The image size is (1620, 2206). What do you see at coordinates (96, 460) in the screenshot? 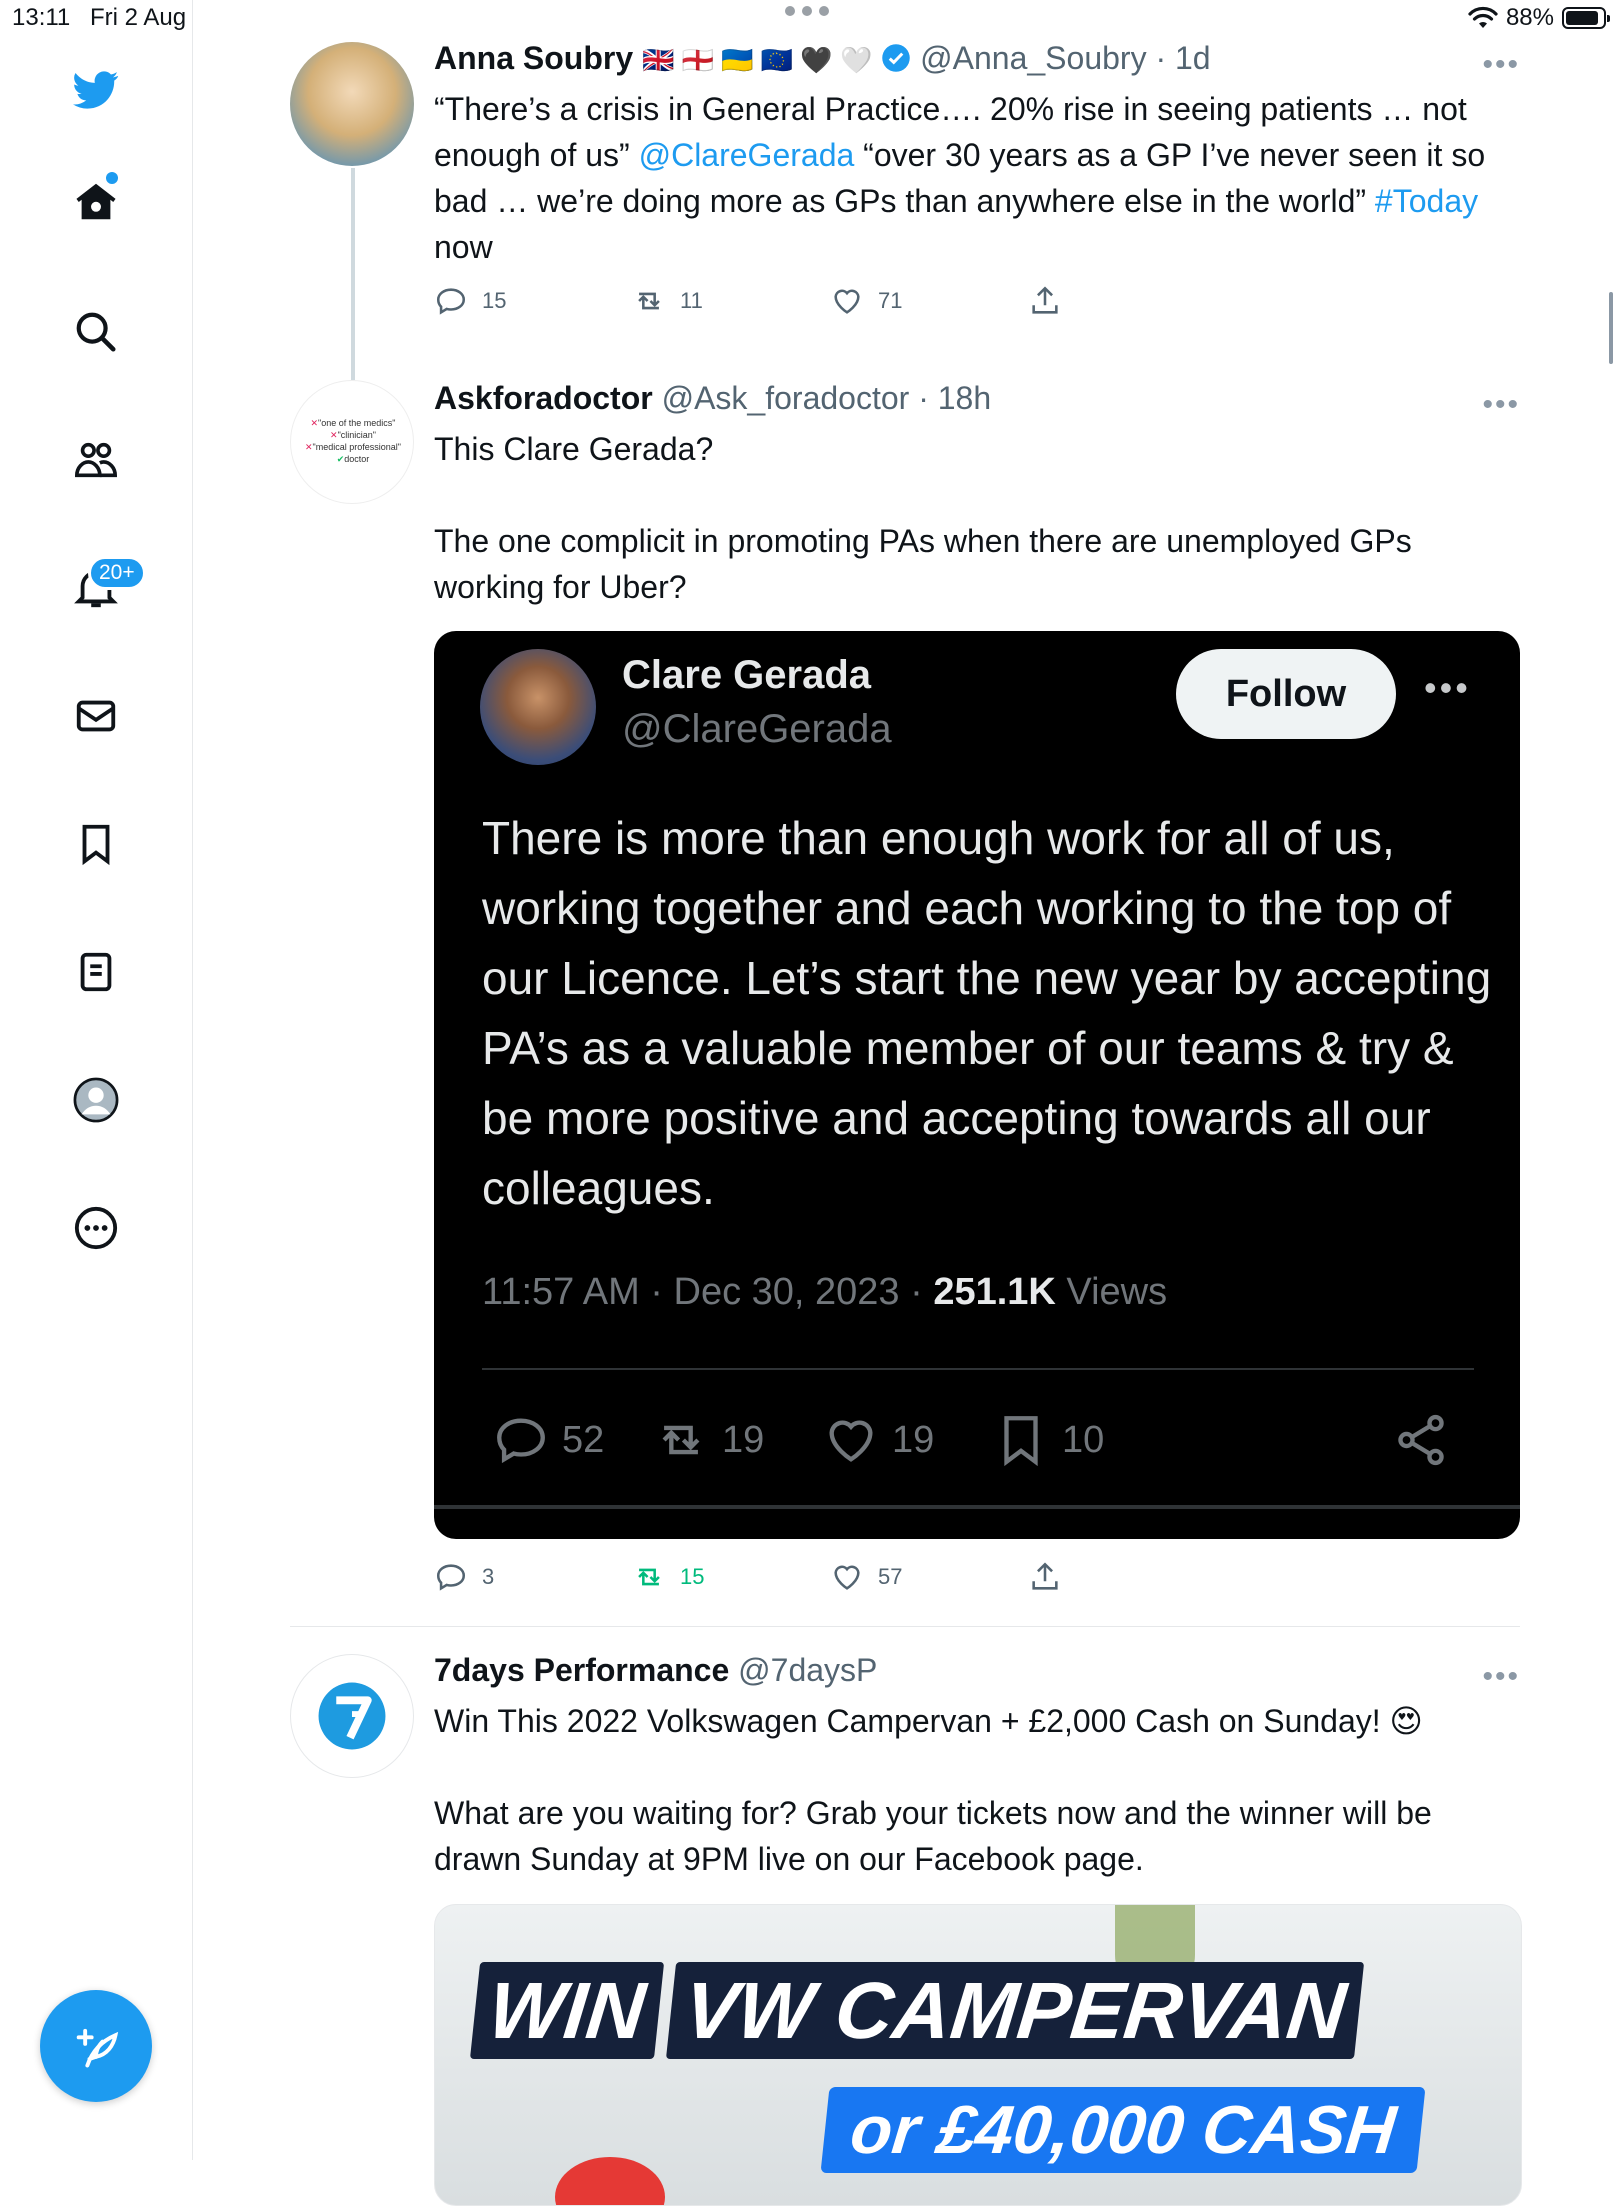
I see `communities-icon` at bounding box center [96, 460].